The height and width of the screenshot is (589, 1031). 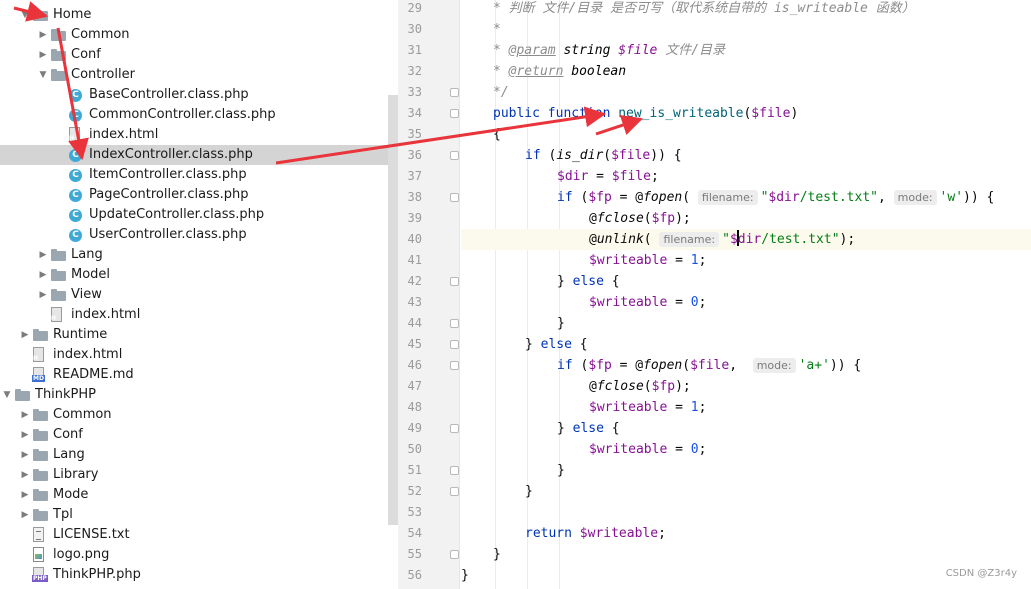 I want to click on code-line: * @param string $file 文件/目录, so click(x=746, y=50).